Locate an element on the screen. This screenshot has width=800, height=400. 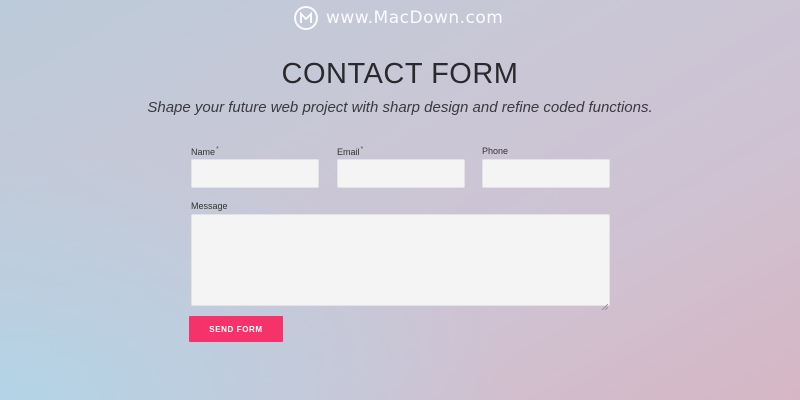
message-label-text: Message is located at coordinates (209, 206).